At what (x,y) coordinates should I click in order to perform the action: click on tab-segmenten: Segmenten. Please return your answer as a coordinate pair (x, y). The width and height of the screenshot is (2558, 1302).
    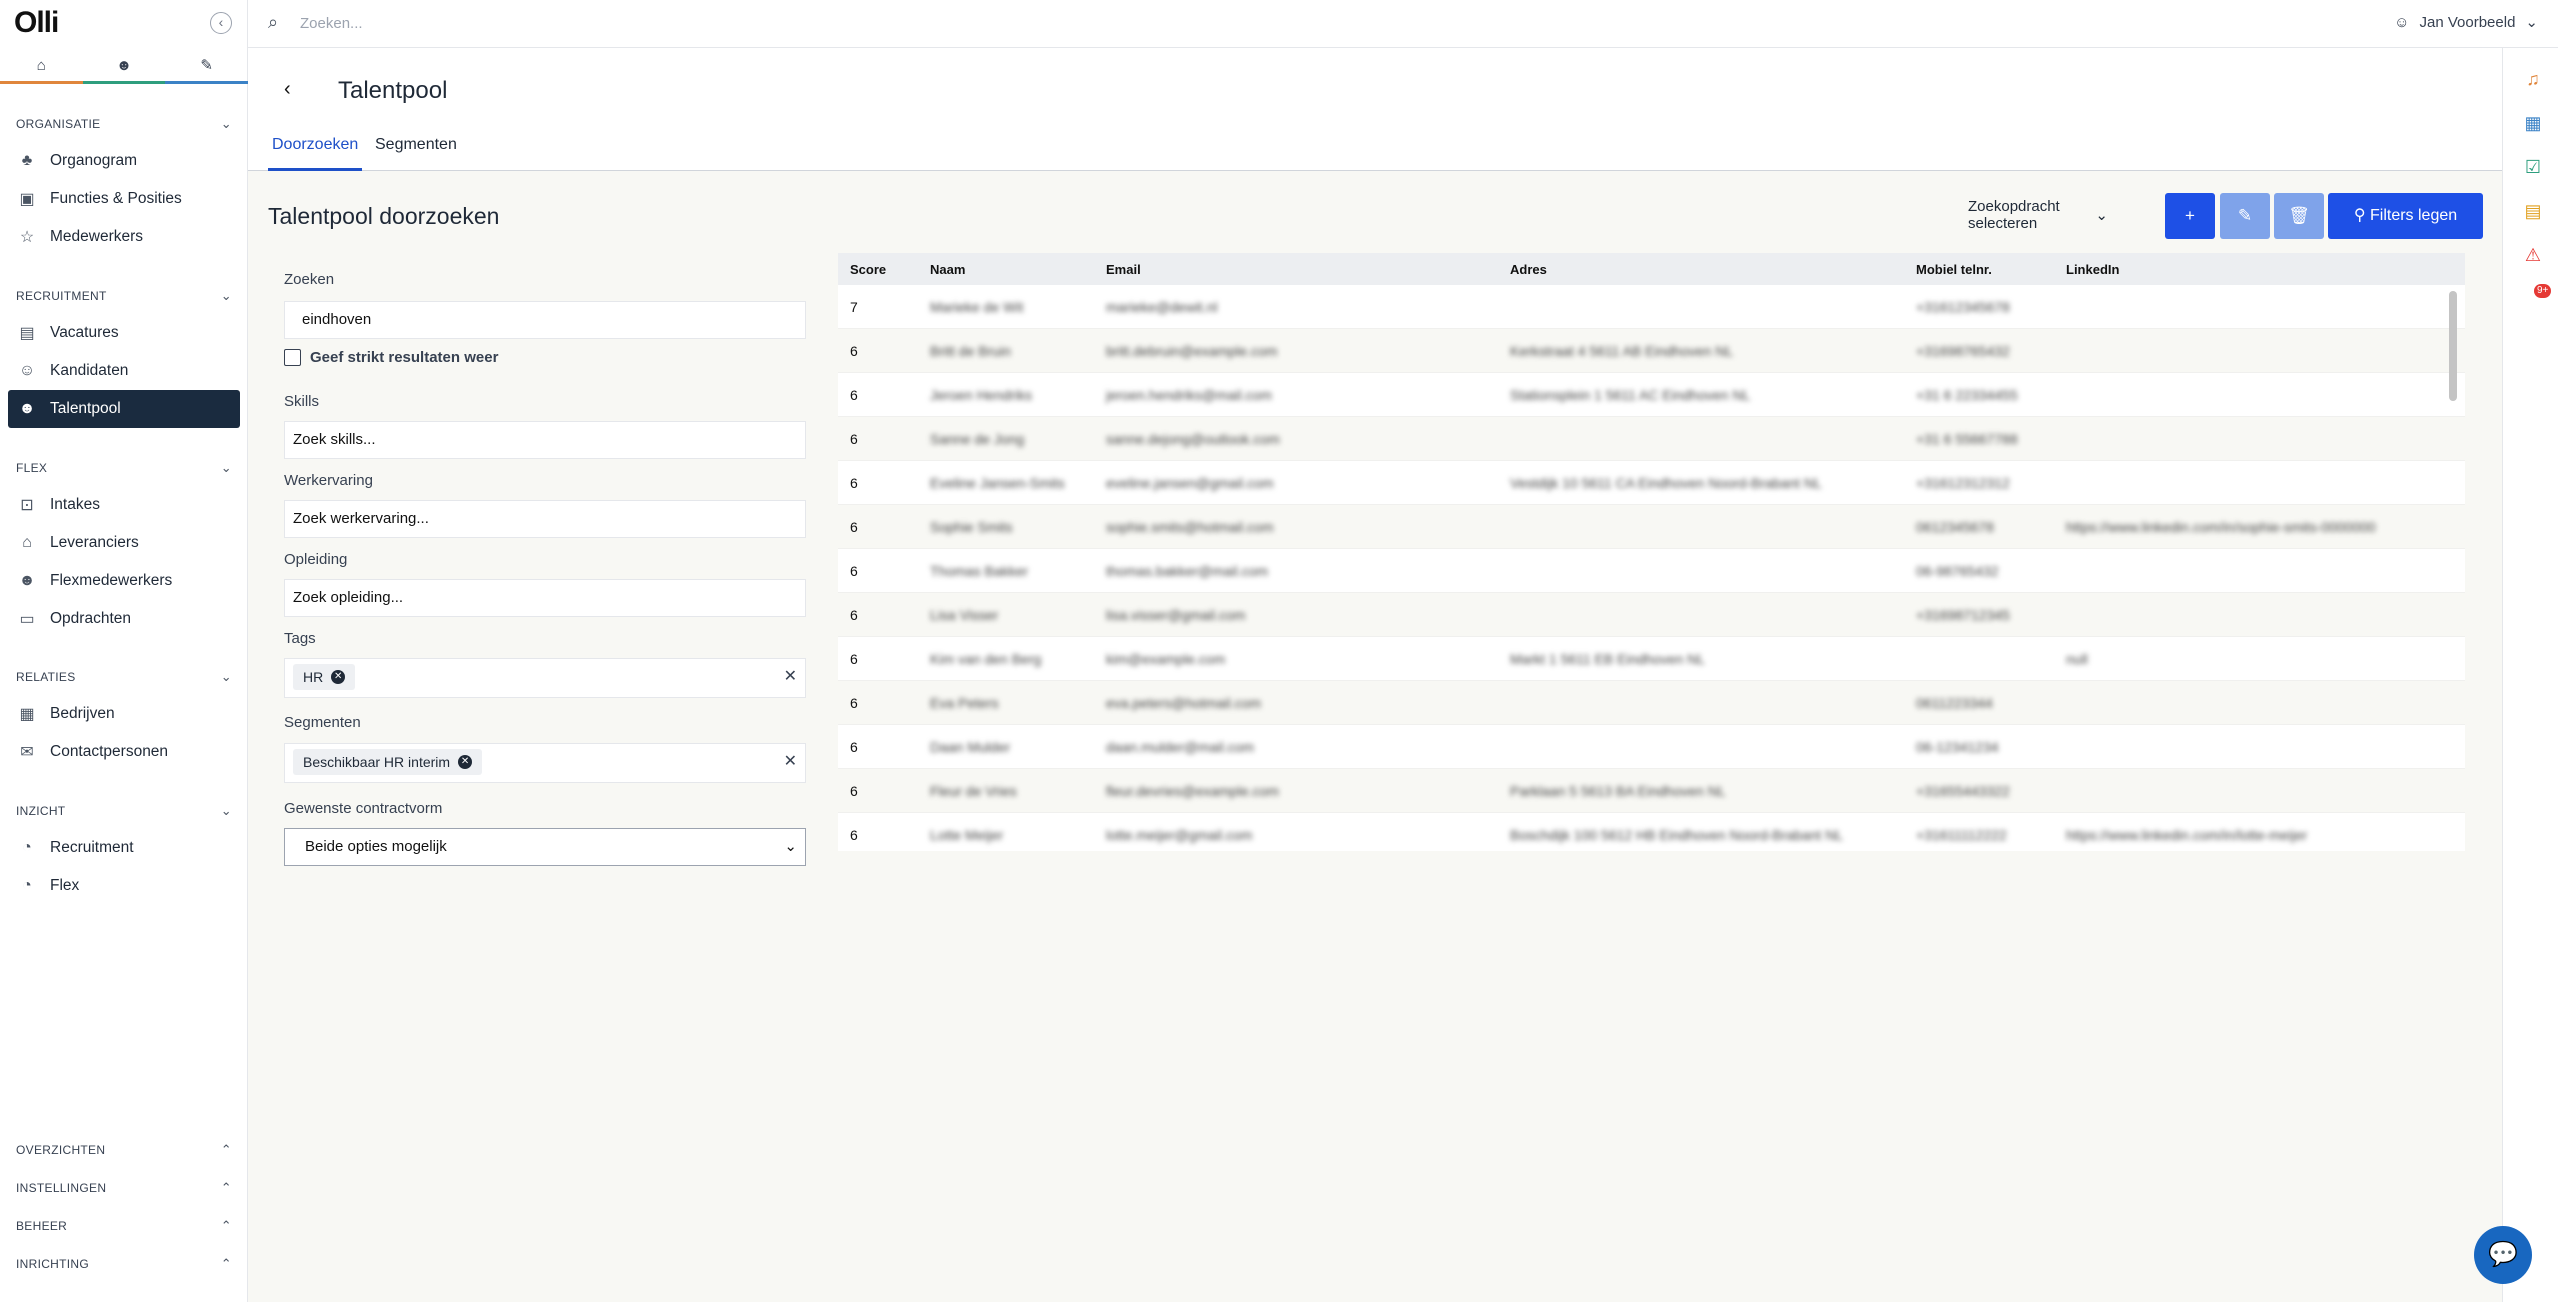
    Looking at the image, I should click on (416, 153).